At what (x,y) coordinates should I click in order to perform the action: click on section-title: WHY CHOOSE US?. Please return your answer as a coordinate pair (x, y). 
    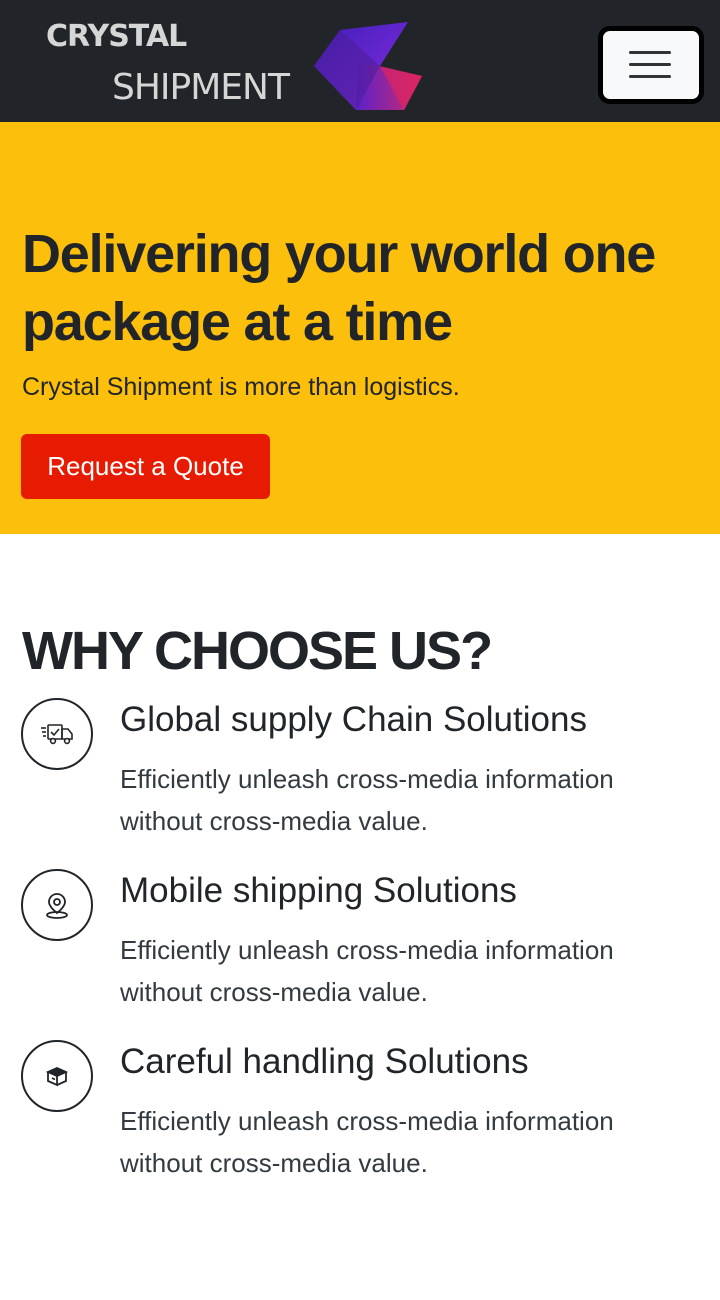
    Looking at the image, I should click on (257, 651).